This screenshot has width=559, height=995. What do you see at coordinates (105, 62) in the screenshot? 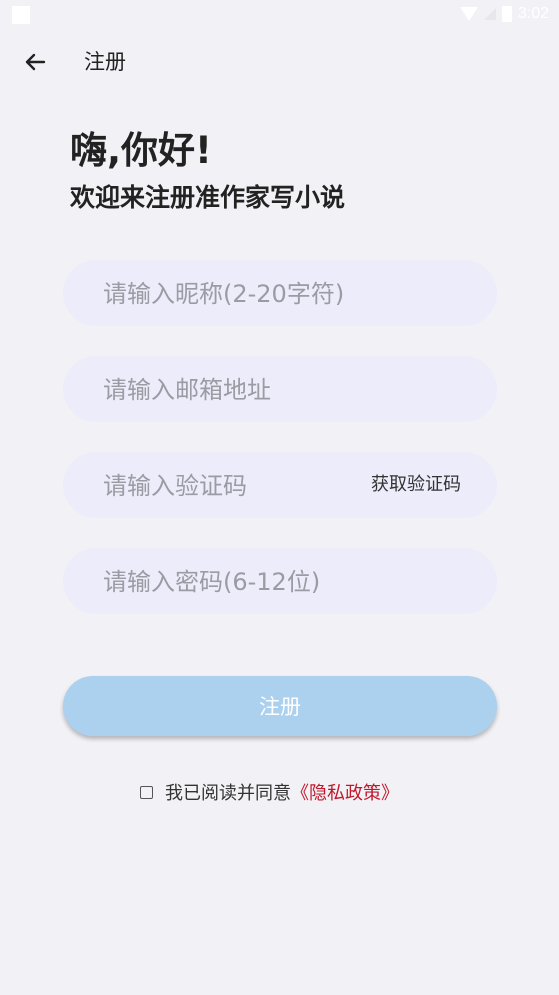
I see `page-title: 注册` at bounding box center [105, 62].